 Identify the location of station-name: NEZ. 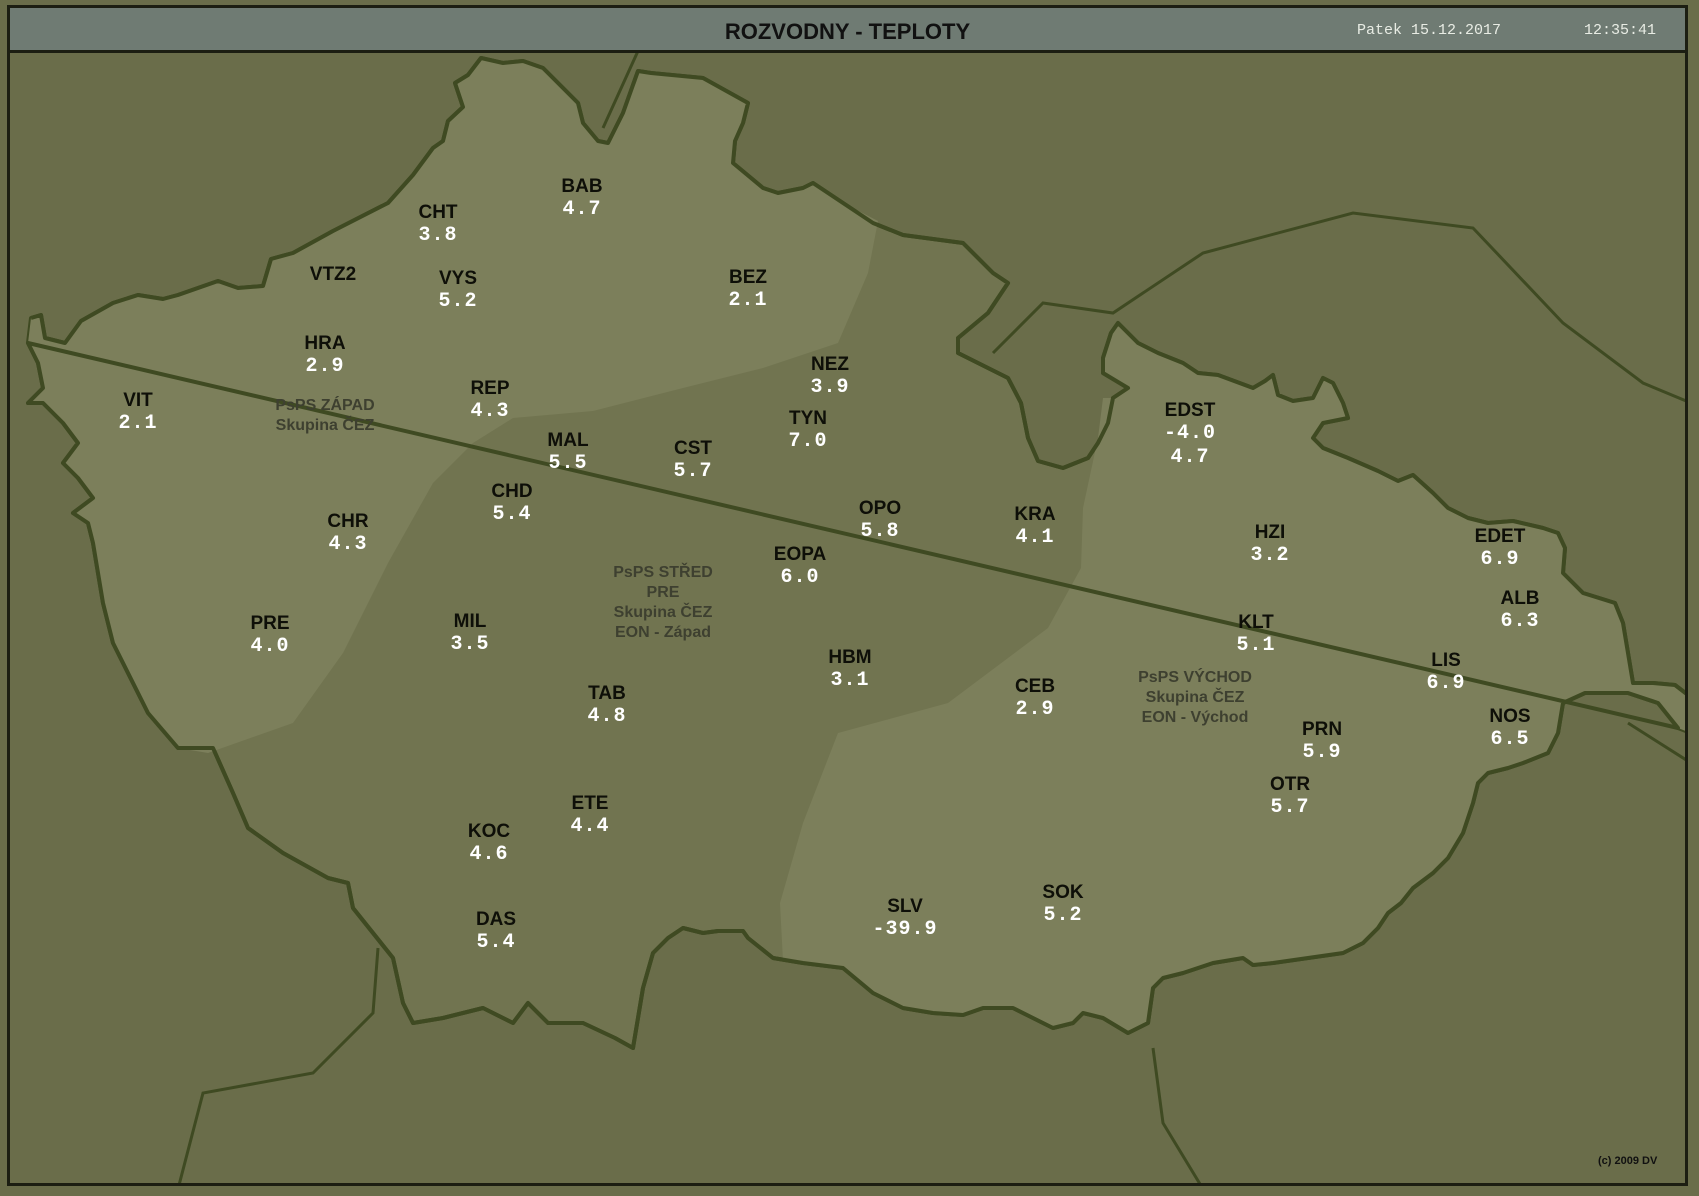
(830, 364).